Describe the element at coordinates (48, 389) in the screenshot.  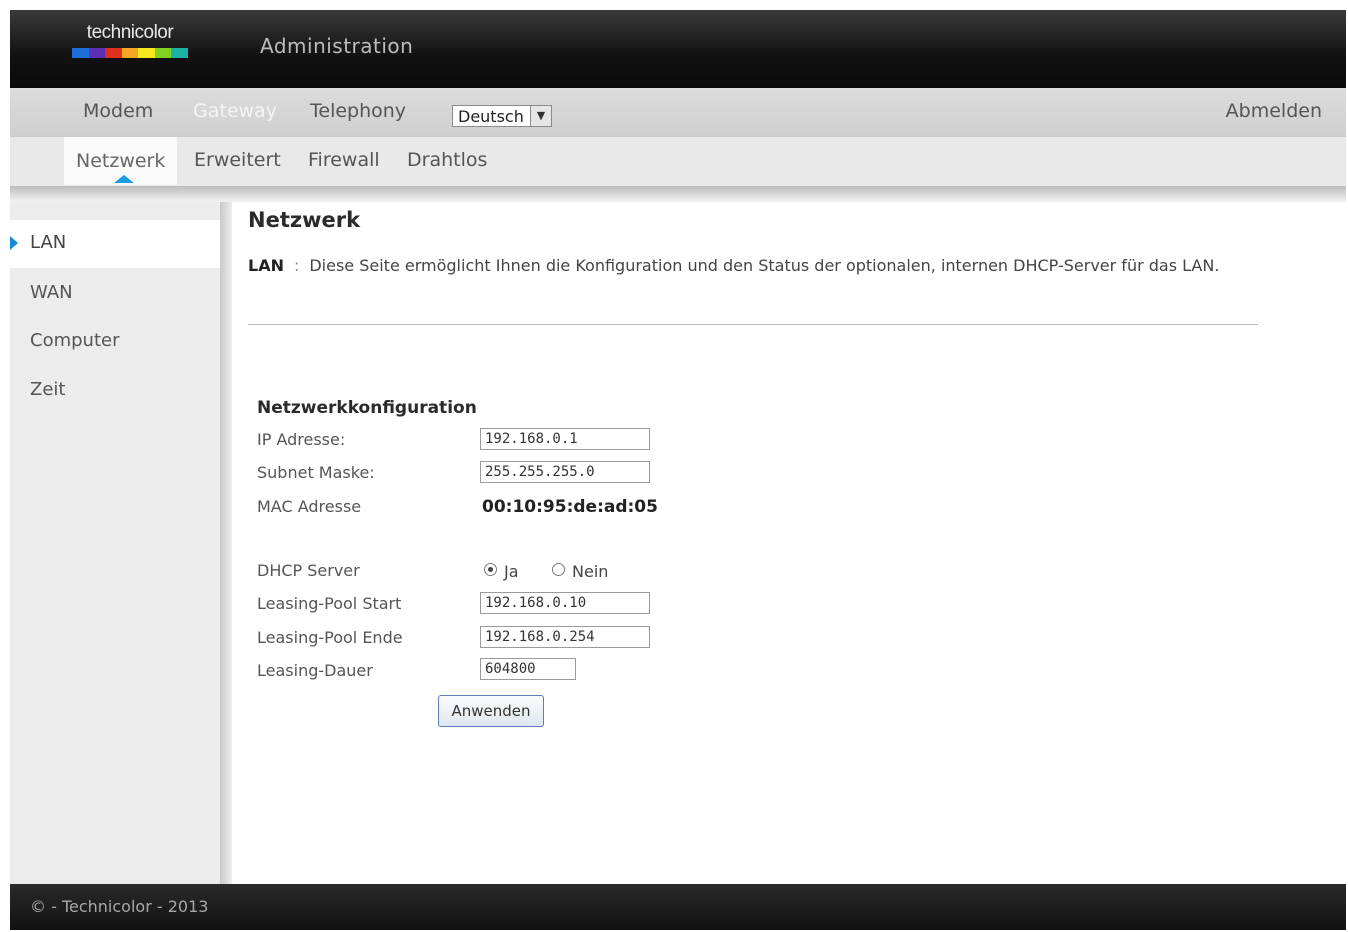
I see `sidebar-item-label: Zeit` at that location.